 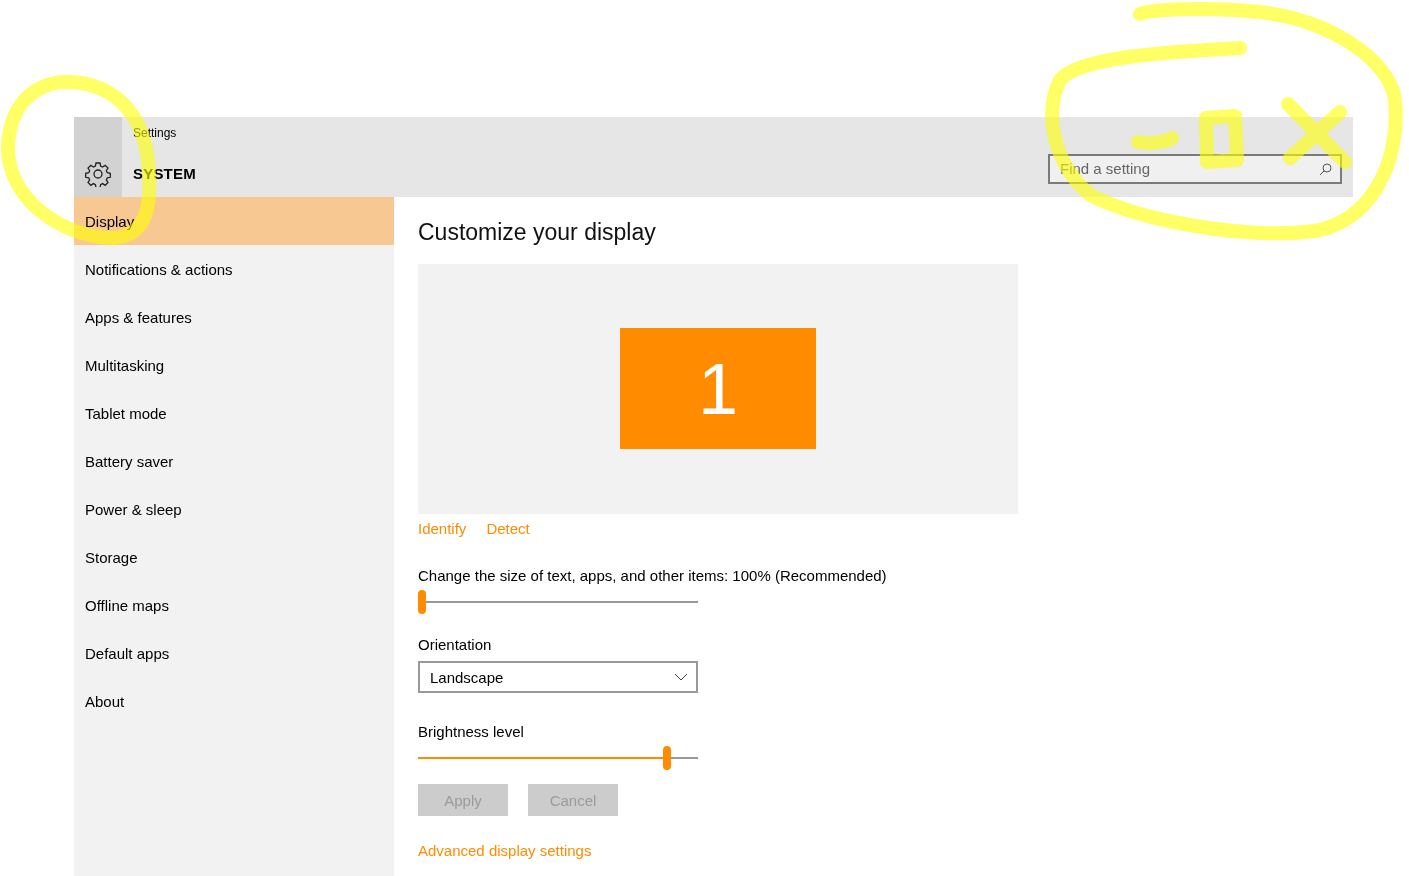 I want to click on sidebar-item: Storage, so click(x=234, y=557).